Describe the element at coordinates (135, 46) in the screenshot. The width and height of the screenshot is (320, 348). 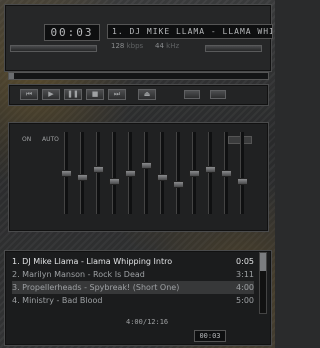
I see `bitrate-unit: kbps` at that location.